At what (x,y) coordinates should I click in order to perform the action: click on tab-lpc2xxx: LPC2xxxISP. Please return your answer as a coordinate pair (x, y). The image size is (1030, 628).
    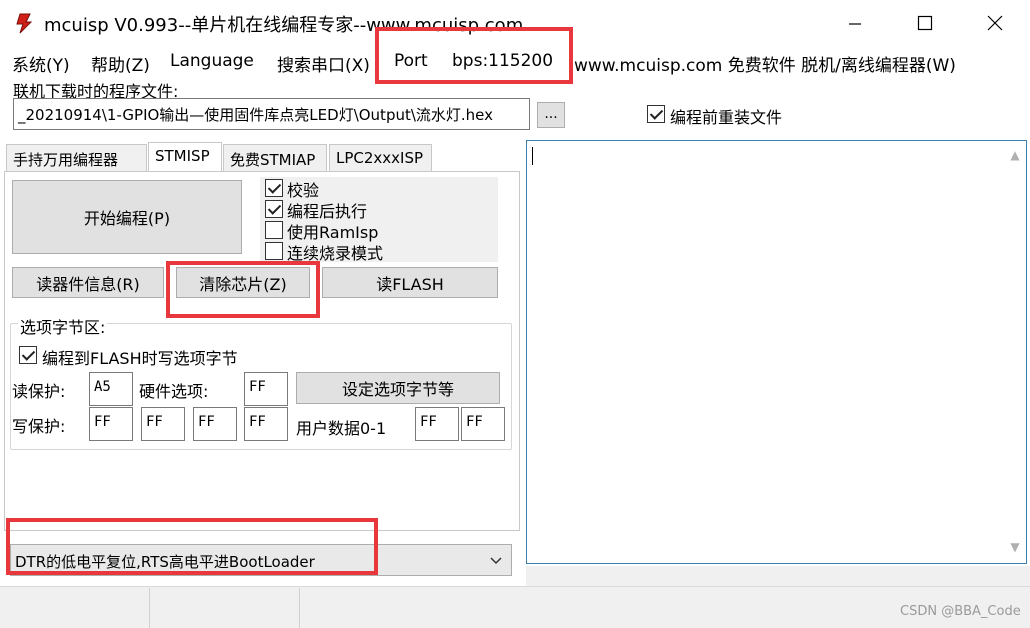
    Looking at the image, I should click on (380, 157).